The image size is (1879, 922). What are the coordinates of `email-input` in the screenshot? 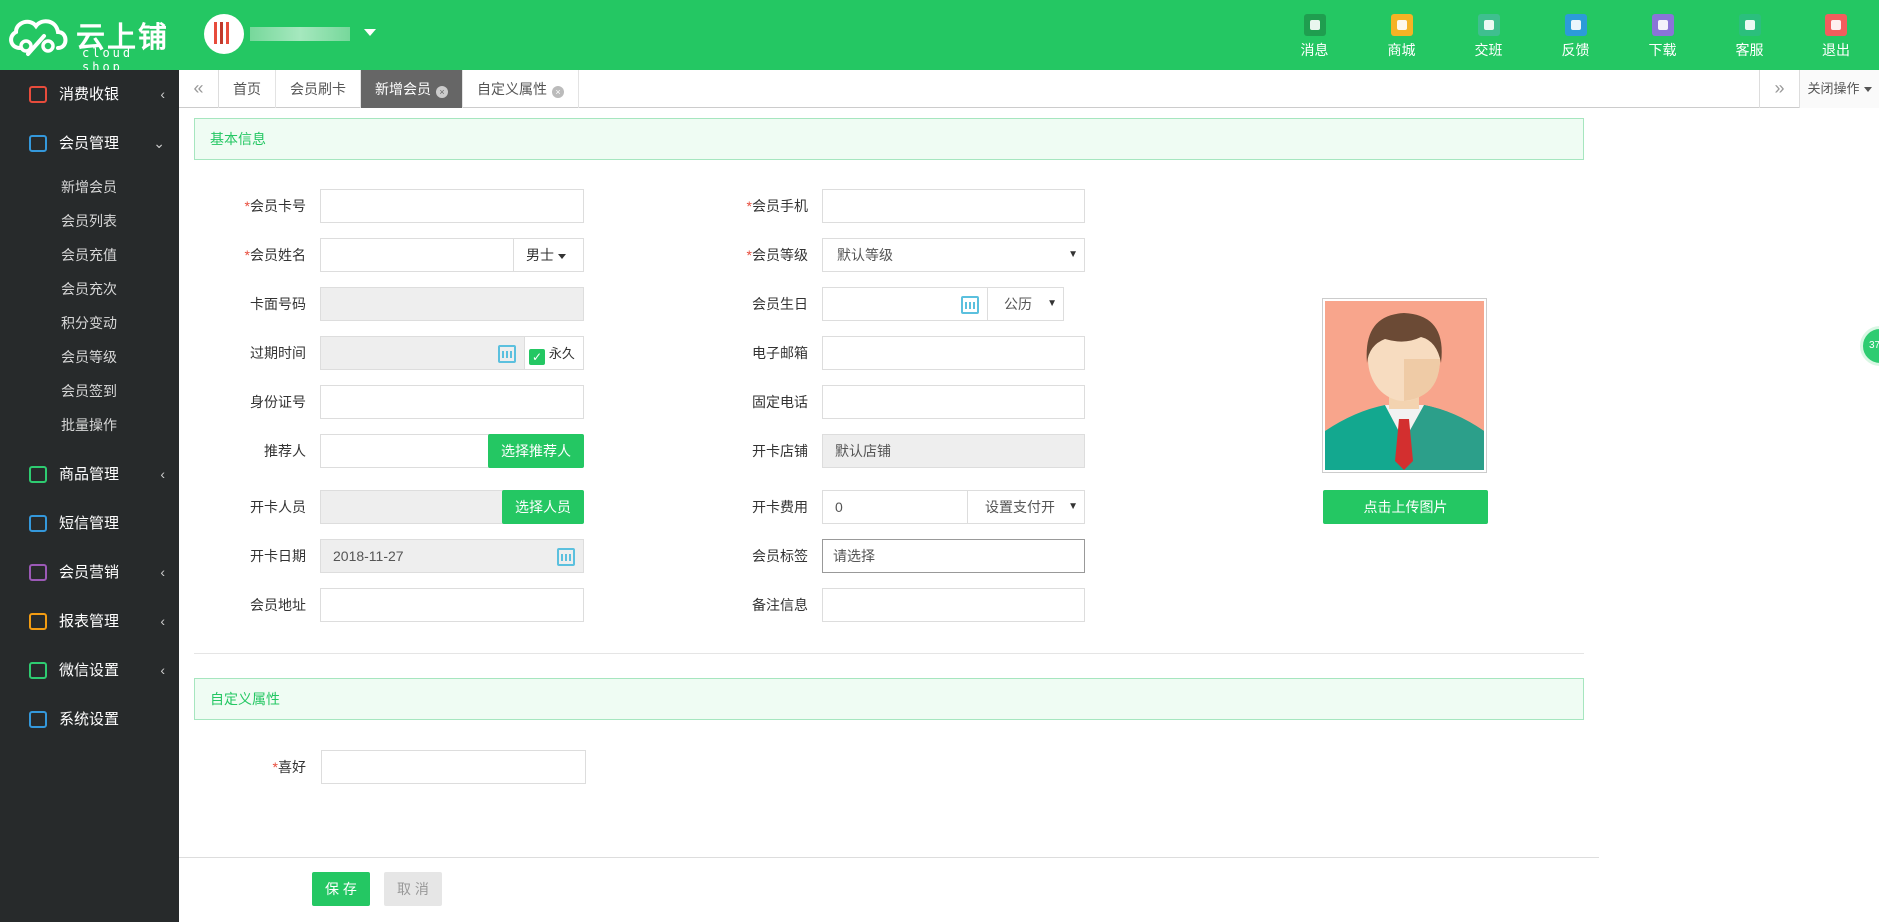 It's located at (953, 353).